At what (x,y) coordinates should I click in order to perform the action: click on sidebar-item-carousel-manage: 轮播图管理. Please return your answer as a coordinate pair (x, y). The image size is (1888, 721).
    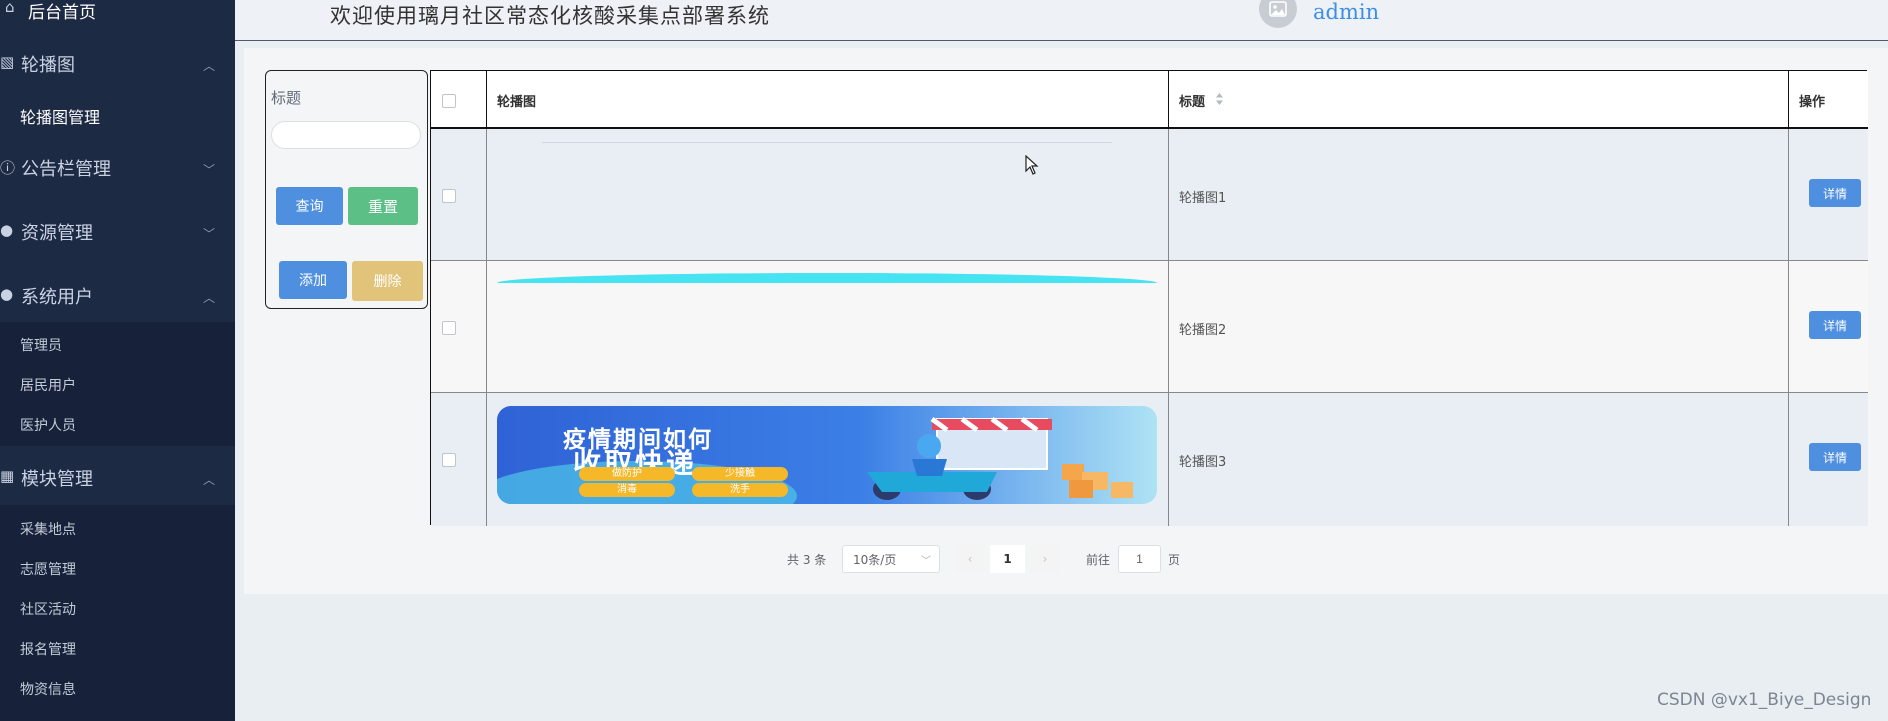
    Looking at the image, I should click on (60, 116).